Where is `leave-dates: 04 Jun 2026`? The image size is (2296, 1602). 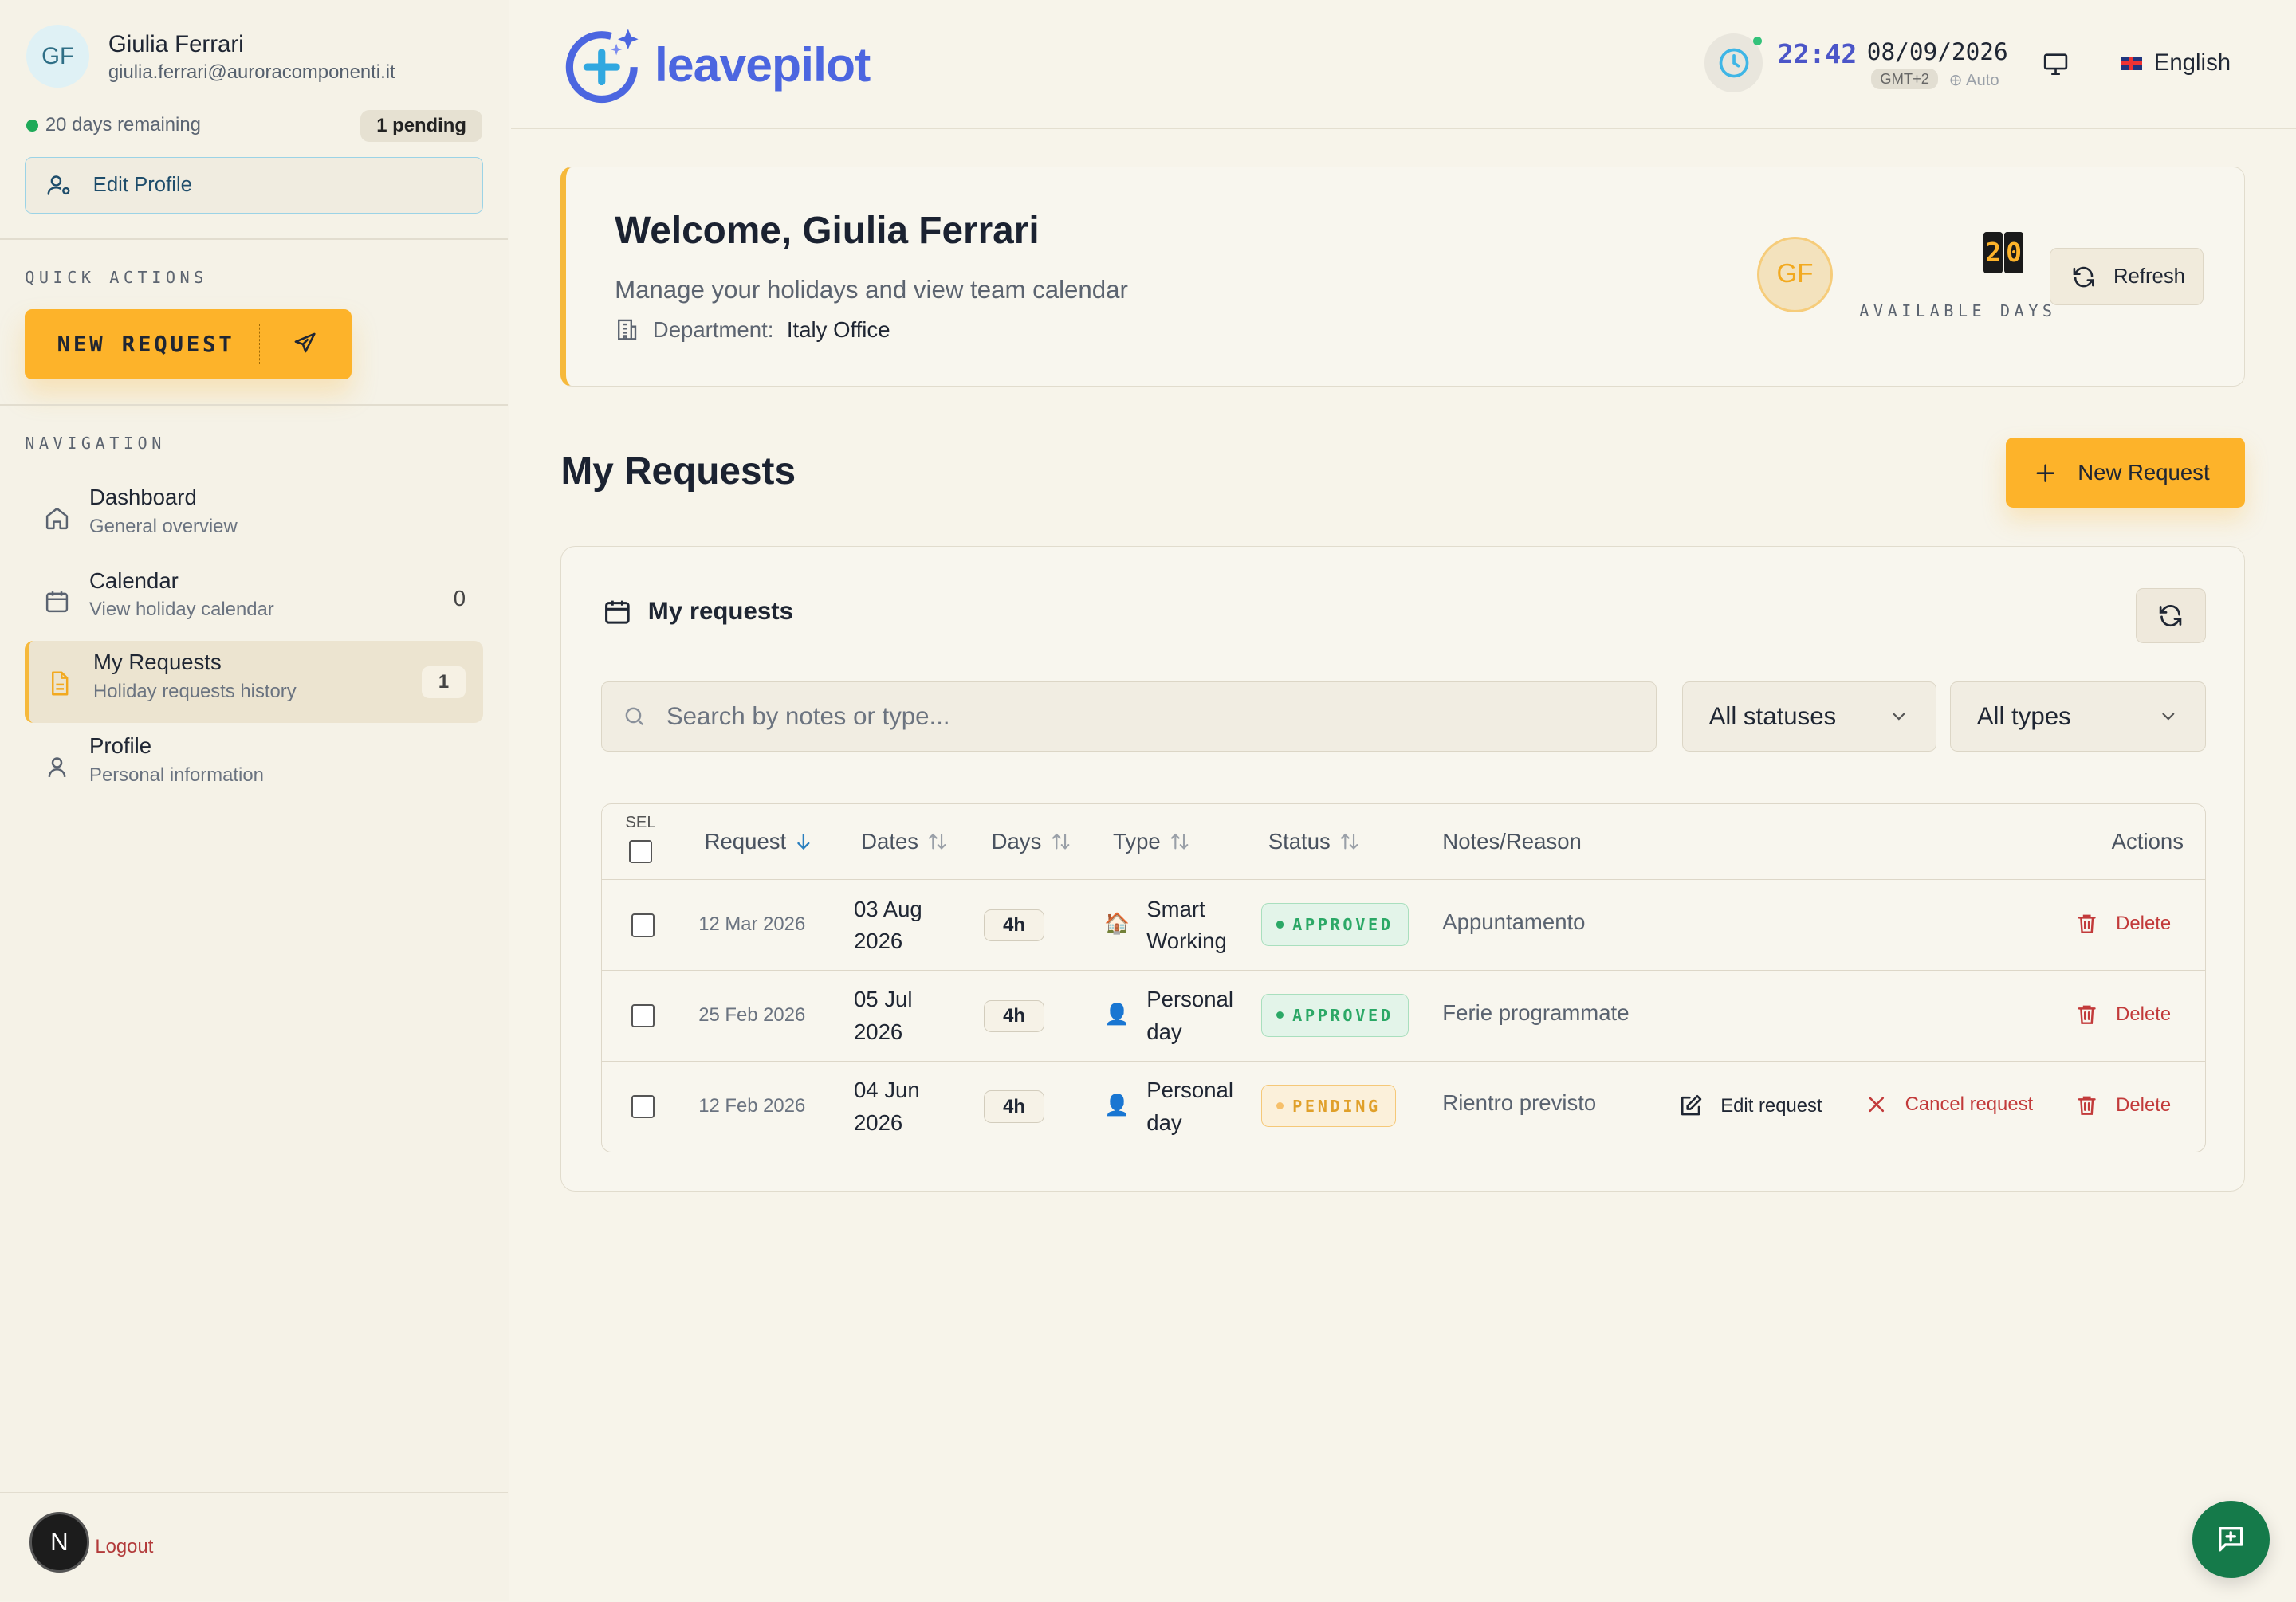
leave-dates: 04 Jun 2026 is located at coordinates (886, 1106).